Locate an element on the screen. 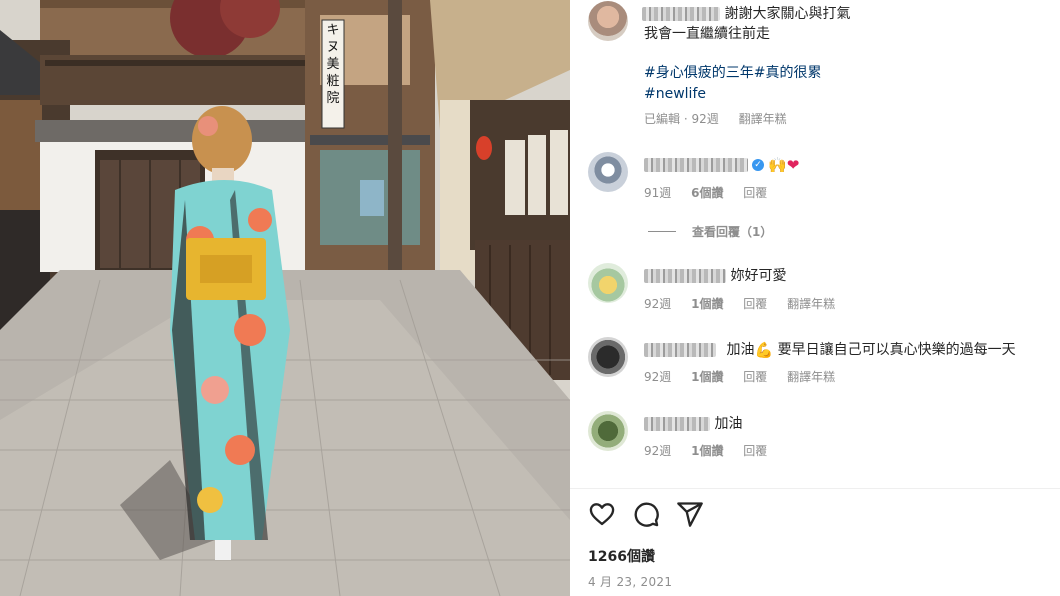  actions-divider is located at coordinates (815, 488).